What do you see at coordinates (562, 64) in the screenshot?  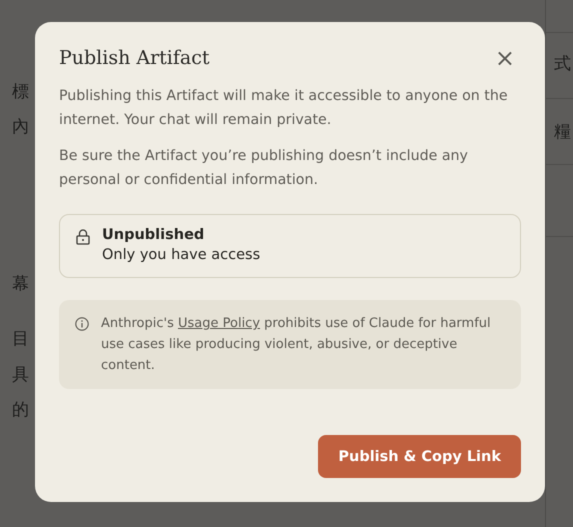 I see `background-text: 式` at bounding box center [562, 64].